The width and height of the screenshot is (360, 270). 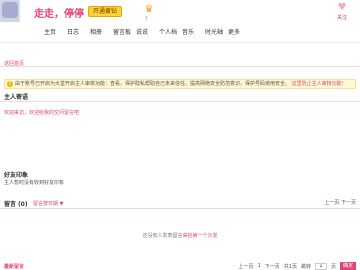 What do you see at coordinates (320, 266) in the screenshot?
I see `page-jump-input` at bounding box center [320, 266].